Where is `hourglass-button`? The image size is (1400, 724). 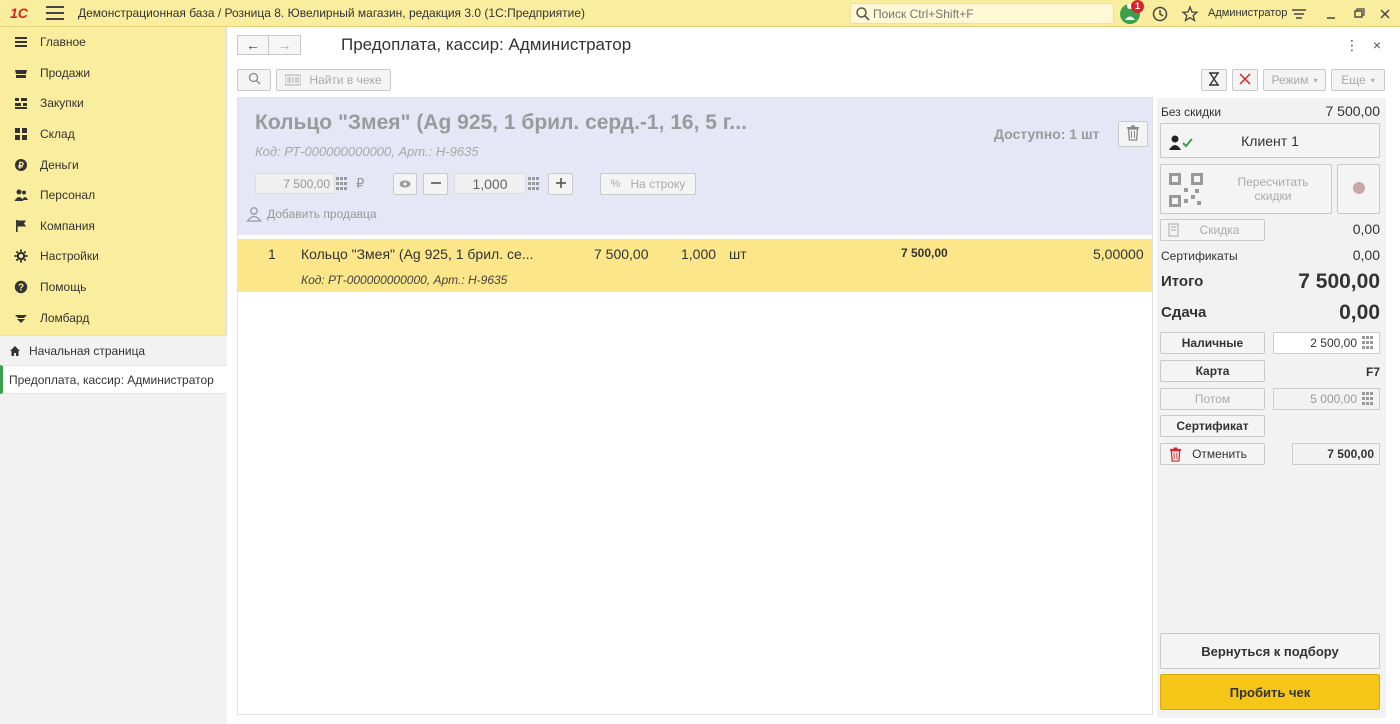 hourglass-button is located at coordinates (1214, 80).